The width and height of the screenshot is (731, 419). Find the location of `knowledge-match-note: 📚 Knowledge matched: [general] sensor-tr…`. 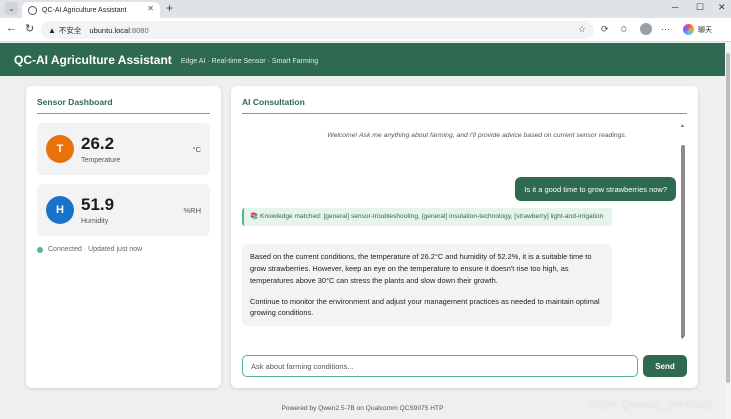

knowledge-match-note: 📚 Knowledge matched: [general] sensor-tr… is located at coordinates (427, 217).